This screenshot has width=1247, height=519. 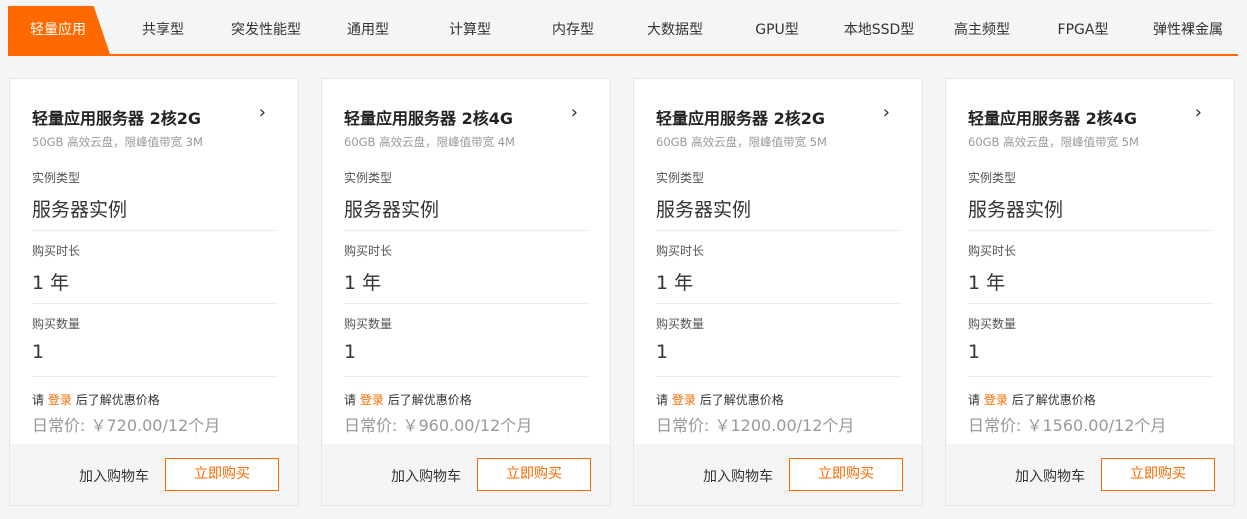 I want to click on tab-general-purpose: 通用型, so click(x=368, y=30).